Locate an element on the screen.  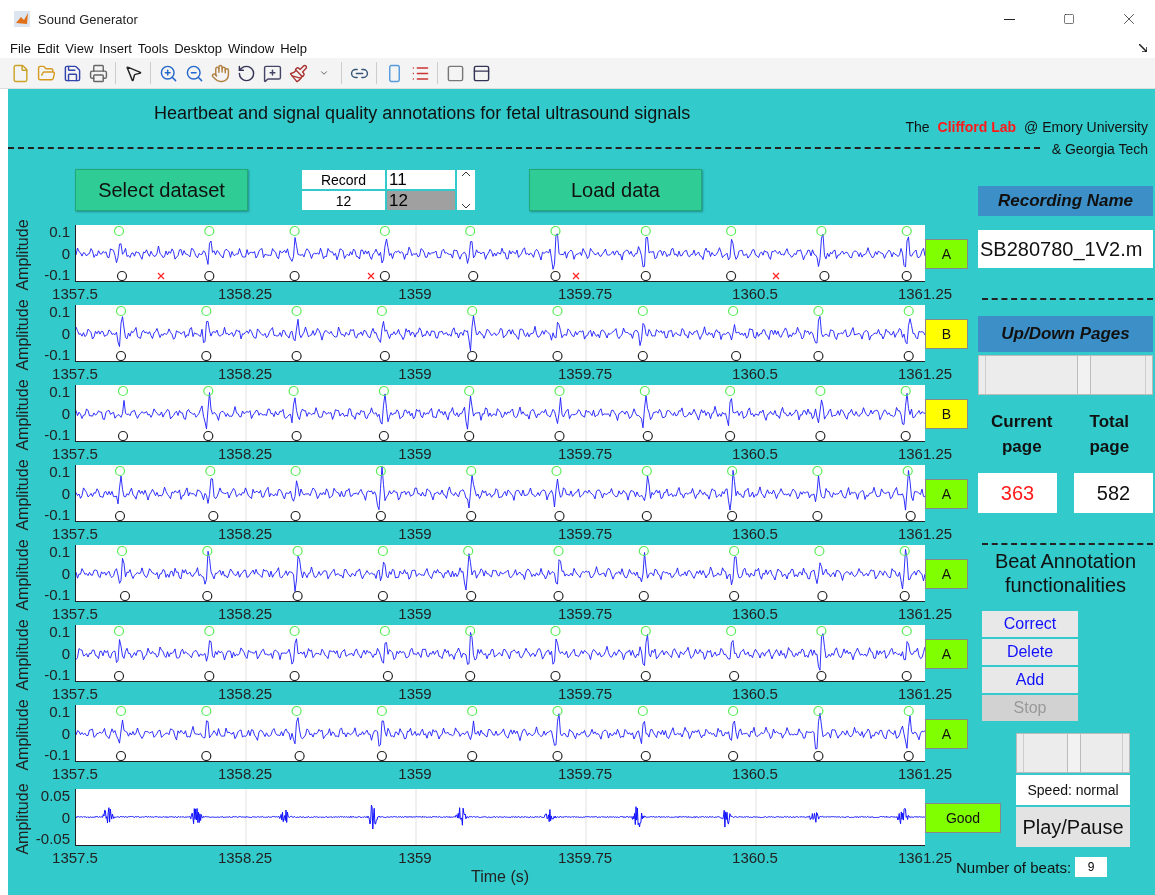
lab-name: Clifford Lab is located at coordinates (977, 127).